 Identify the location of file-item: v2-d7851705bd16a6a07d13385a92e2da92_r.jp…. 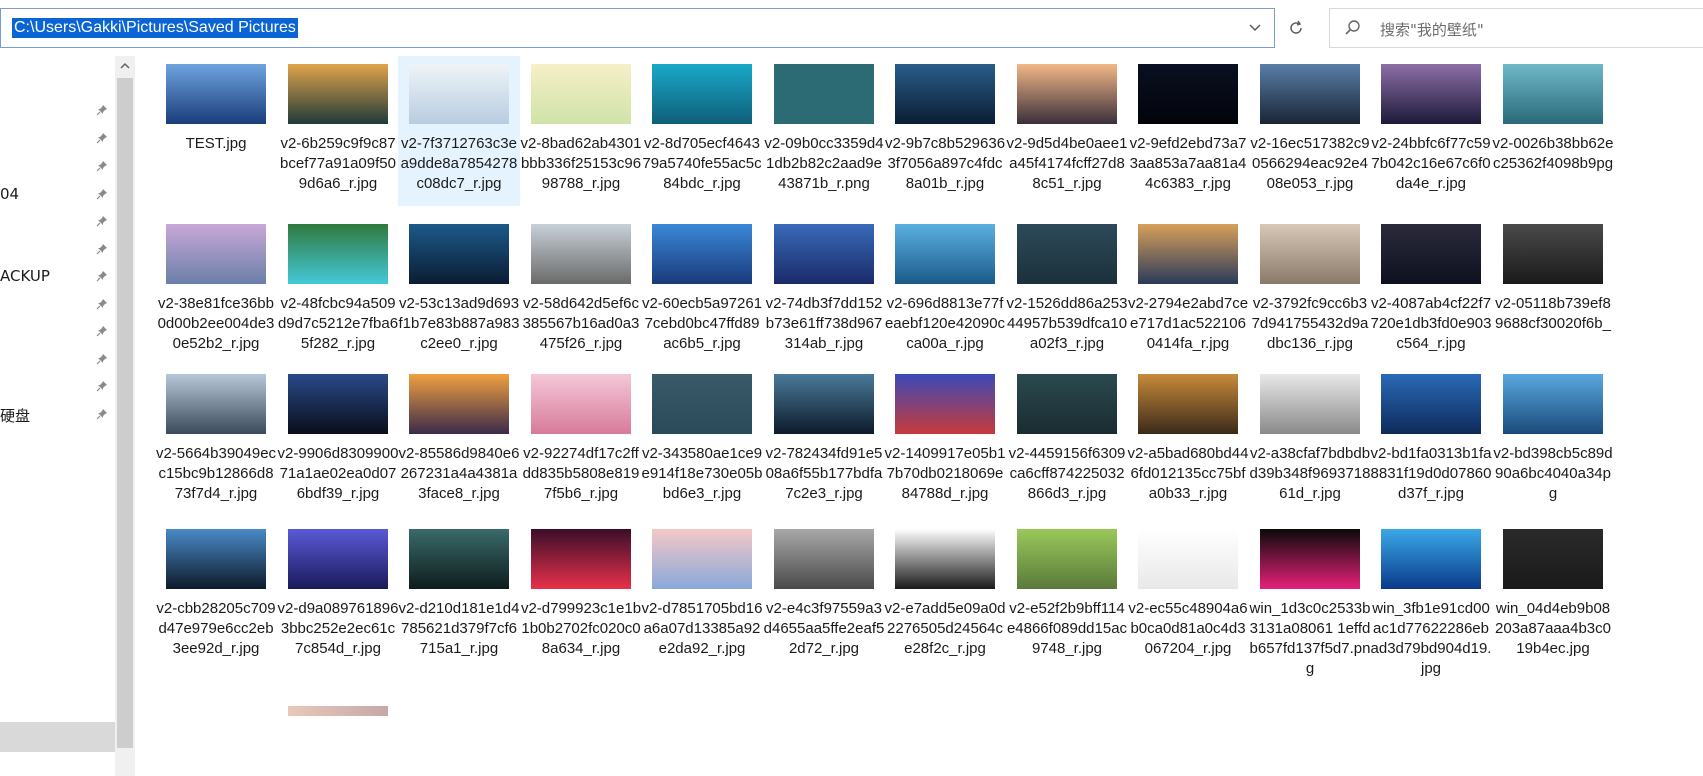
(702, 596).